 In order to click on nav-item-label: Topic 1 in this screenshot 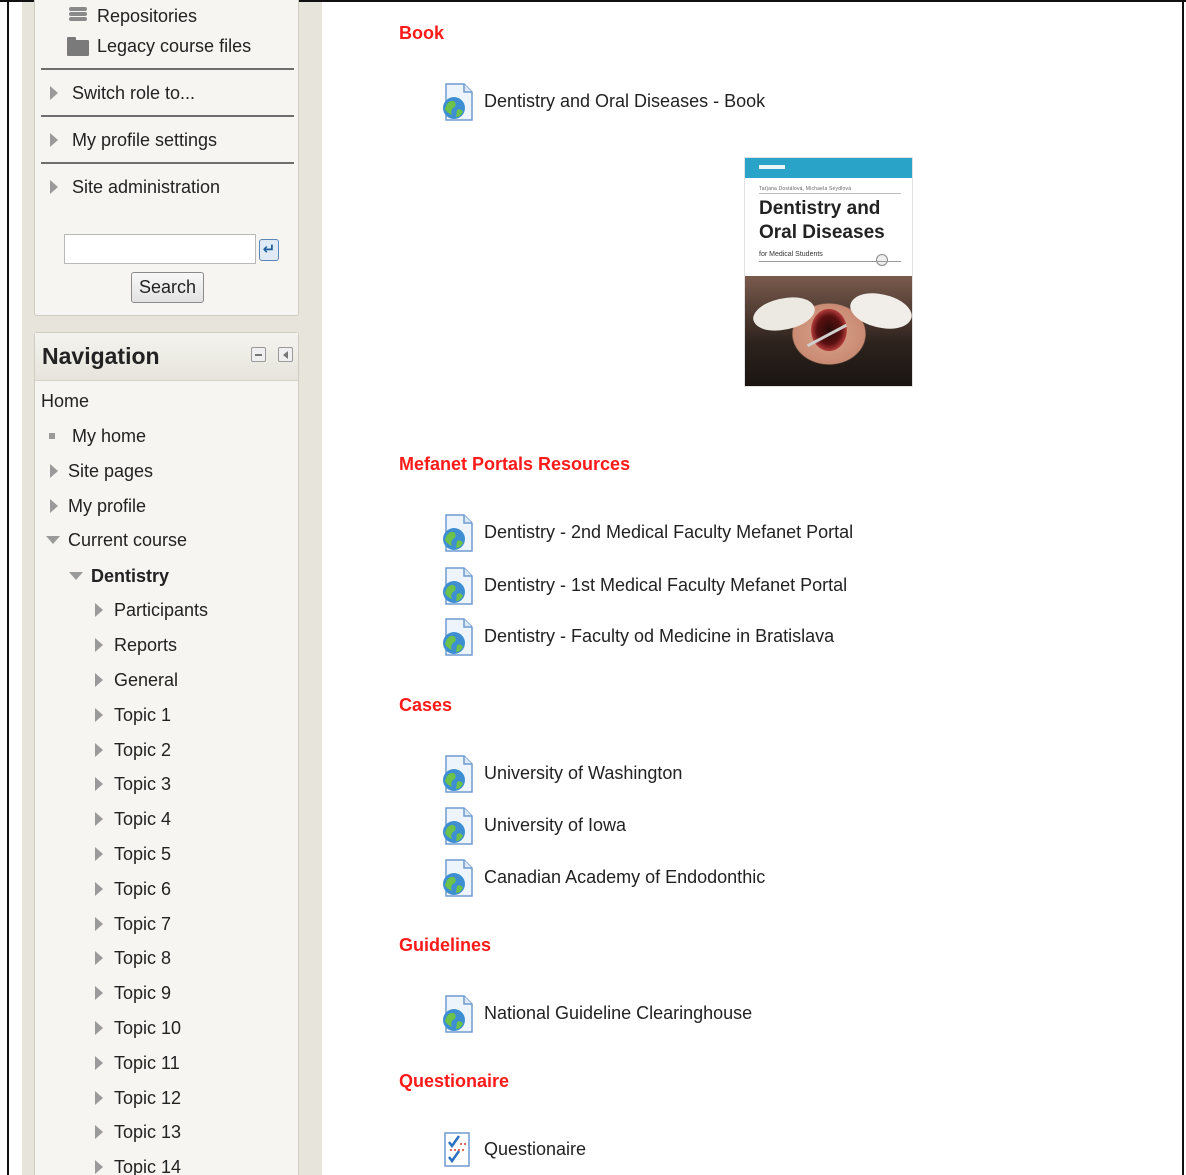, I will do `click(143, 715)`.